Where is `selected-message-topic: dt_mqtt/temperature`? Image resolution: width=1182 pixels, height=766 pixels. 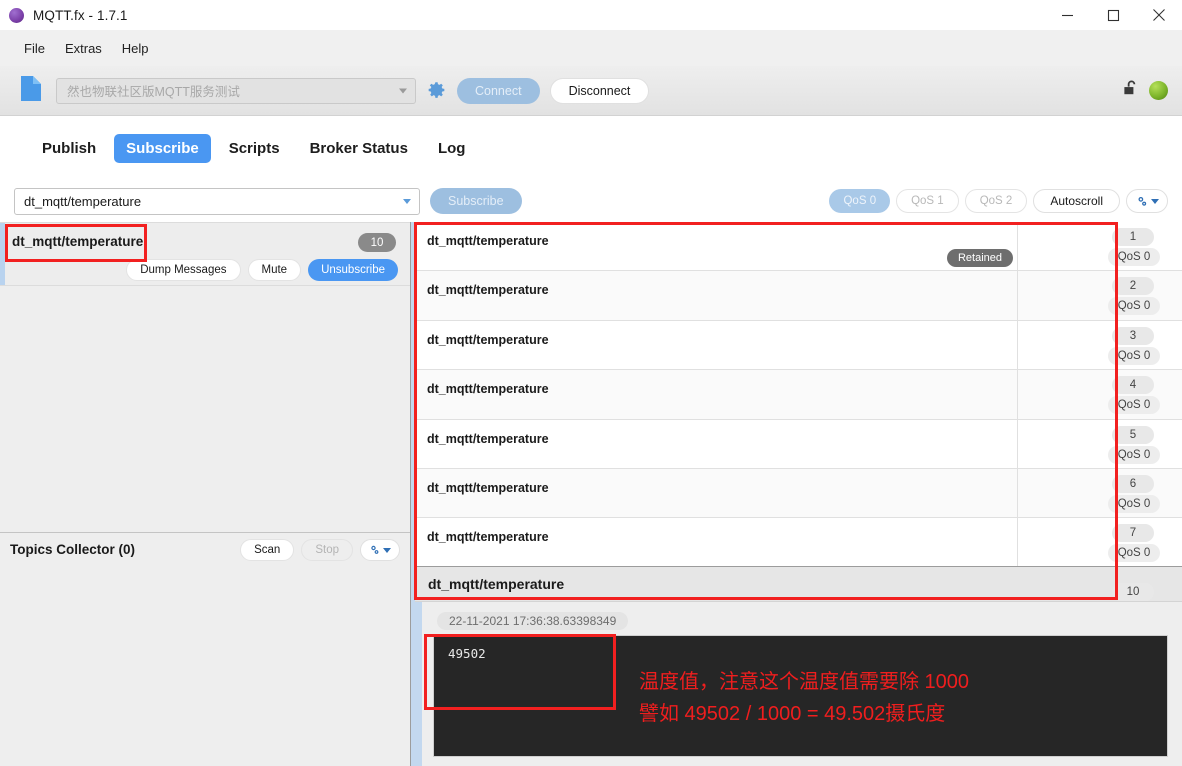
selected-message-topic: dt_mqtt/temperature is located at coordinates (496, 584).